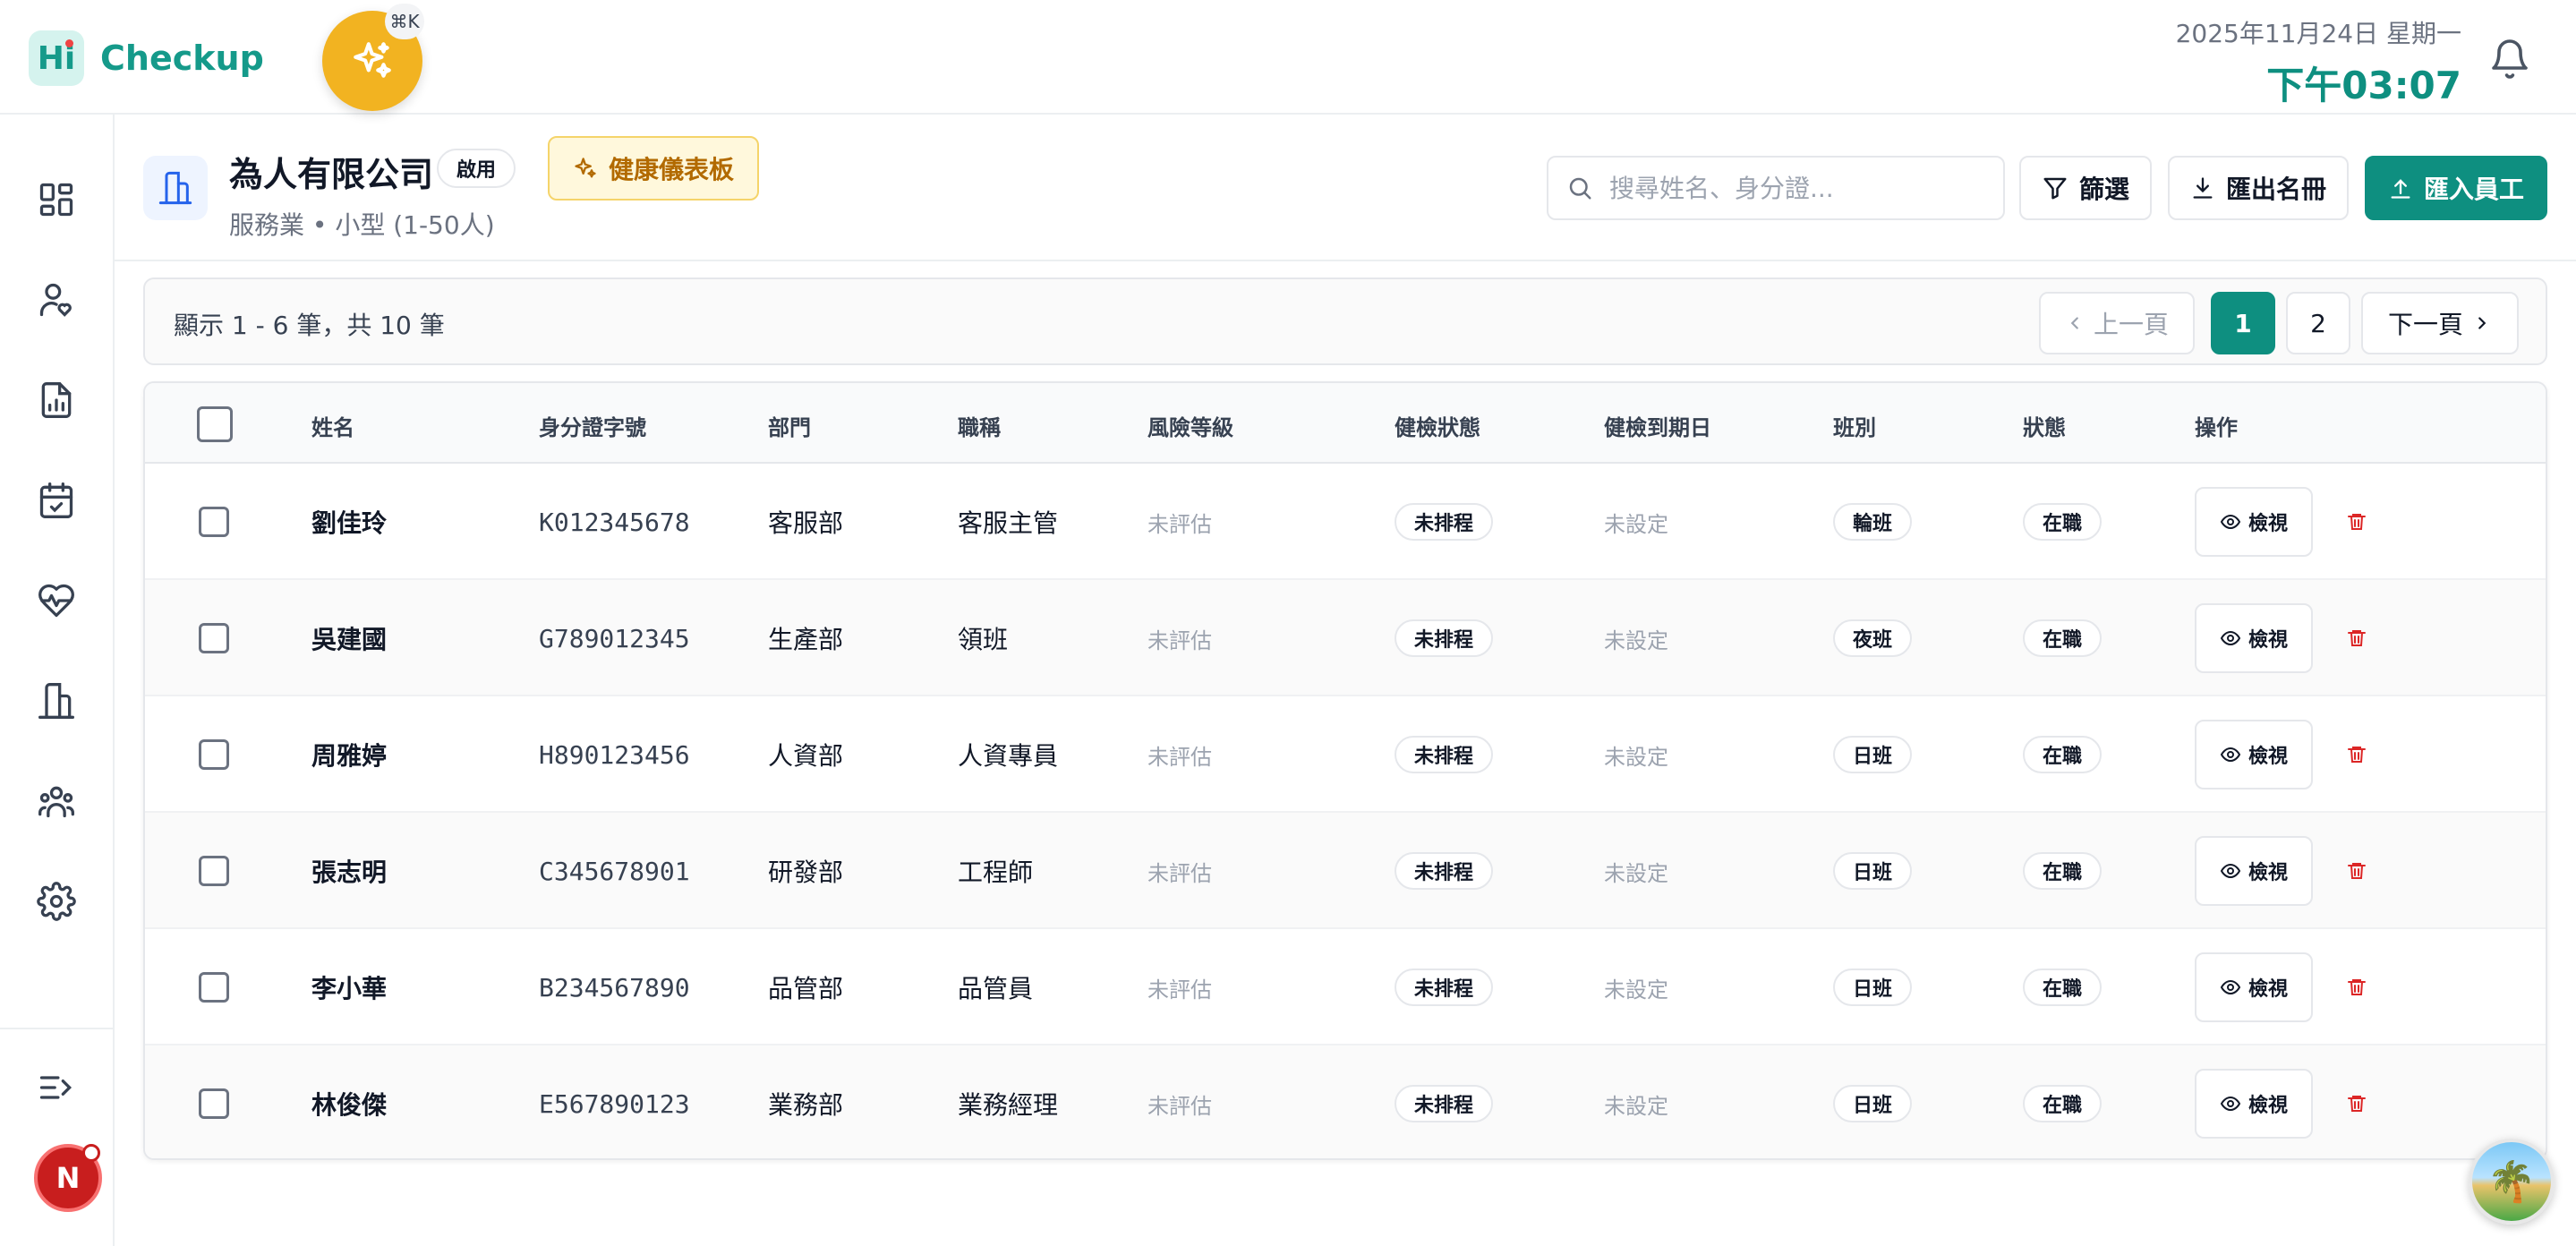 The image size is (2576, 1246). Describe the element at coordinates (1854, 425) in the screenshot. I see `column-header-shift: 班別` at that location.